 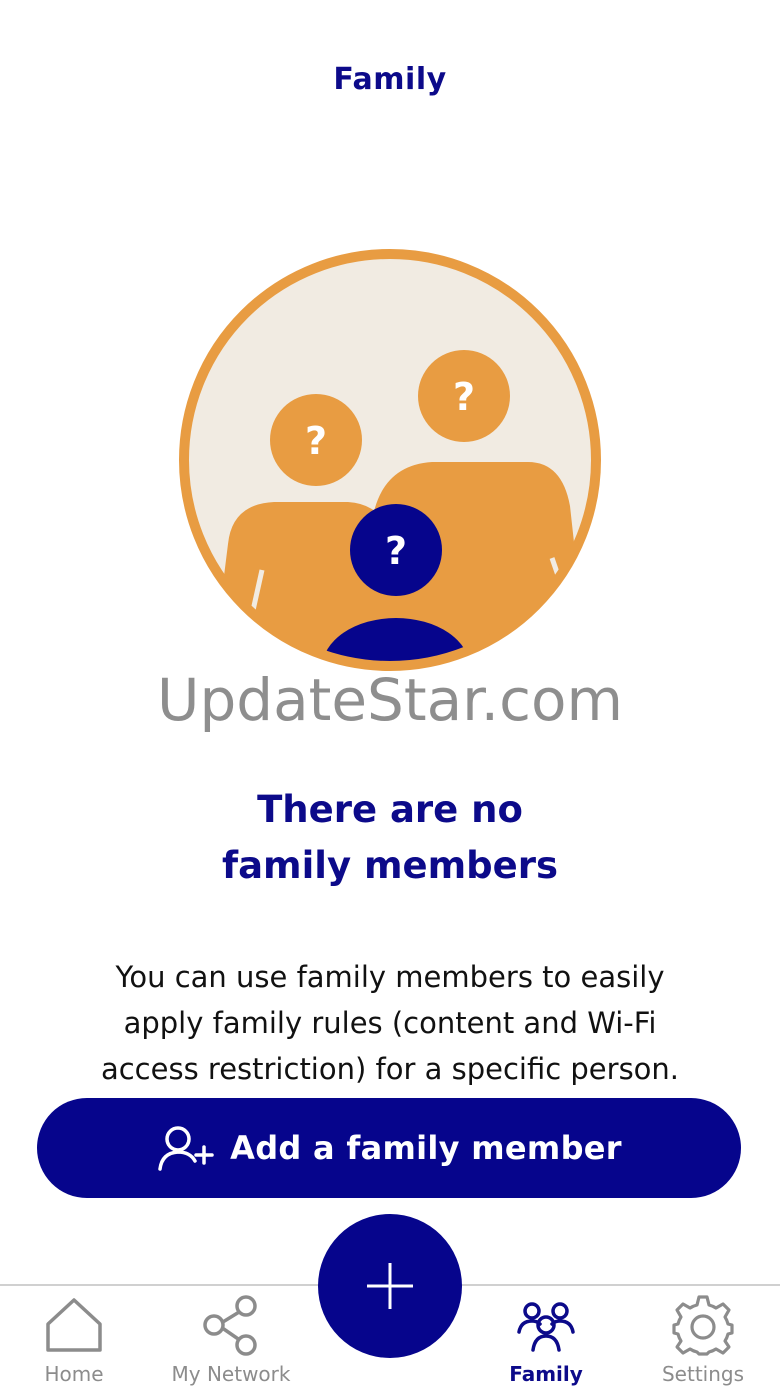 I want to click on empty-state-title: There are no family members, so click(x=390, y=838).